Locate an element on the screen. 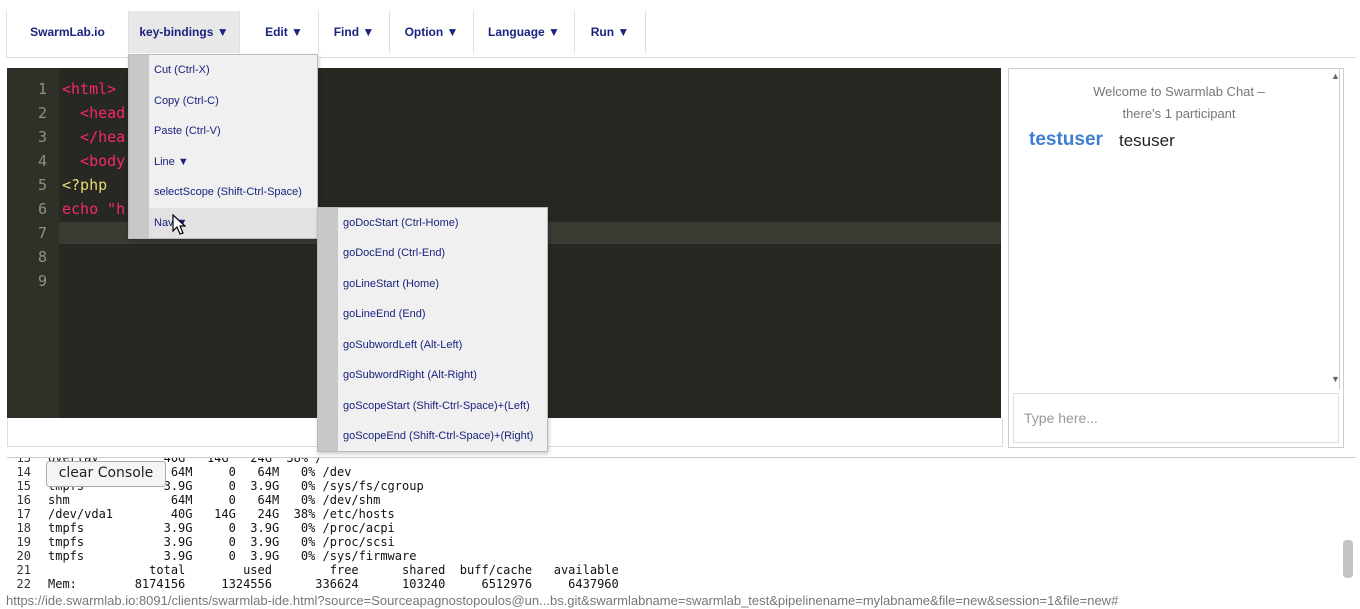 The image size is (1360, 609). console-line-text: shm 64M 0 64M 0% /dev/shm is located at coordinates (214, 500).